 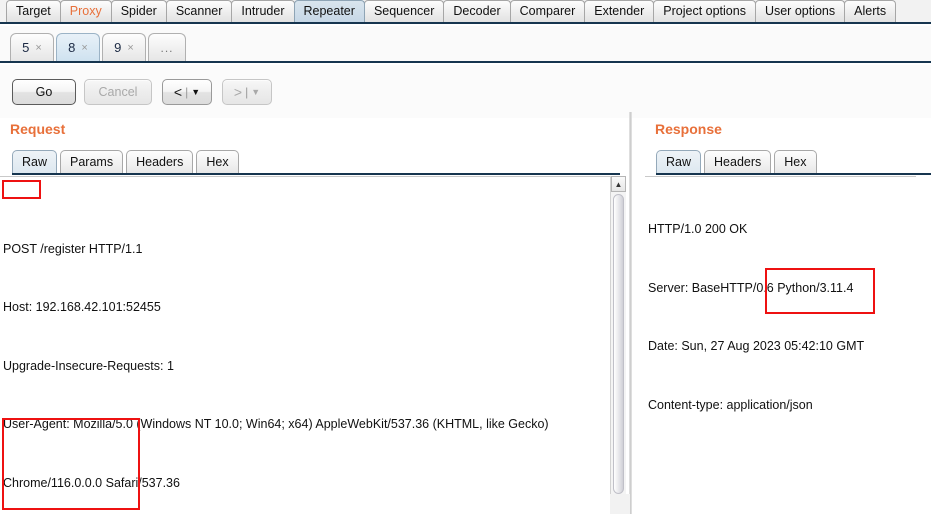 What do you see at coordinates (730, 404) in the screenshot?
I see `response-header-content-type: Content-type: application/json` at bounding box center [730, 404].